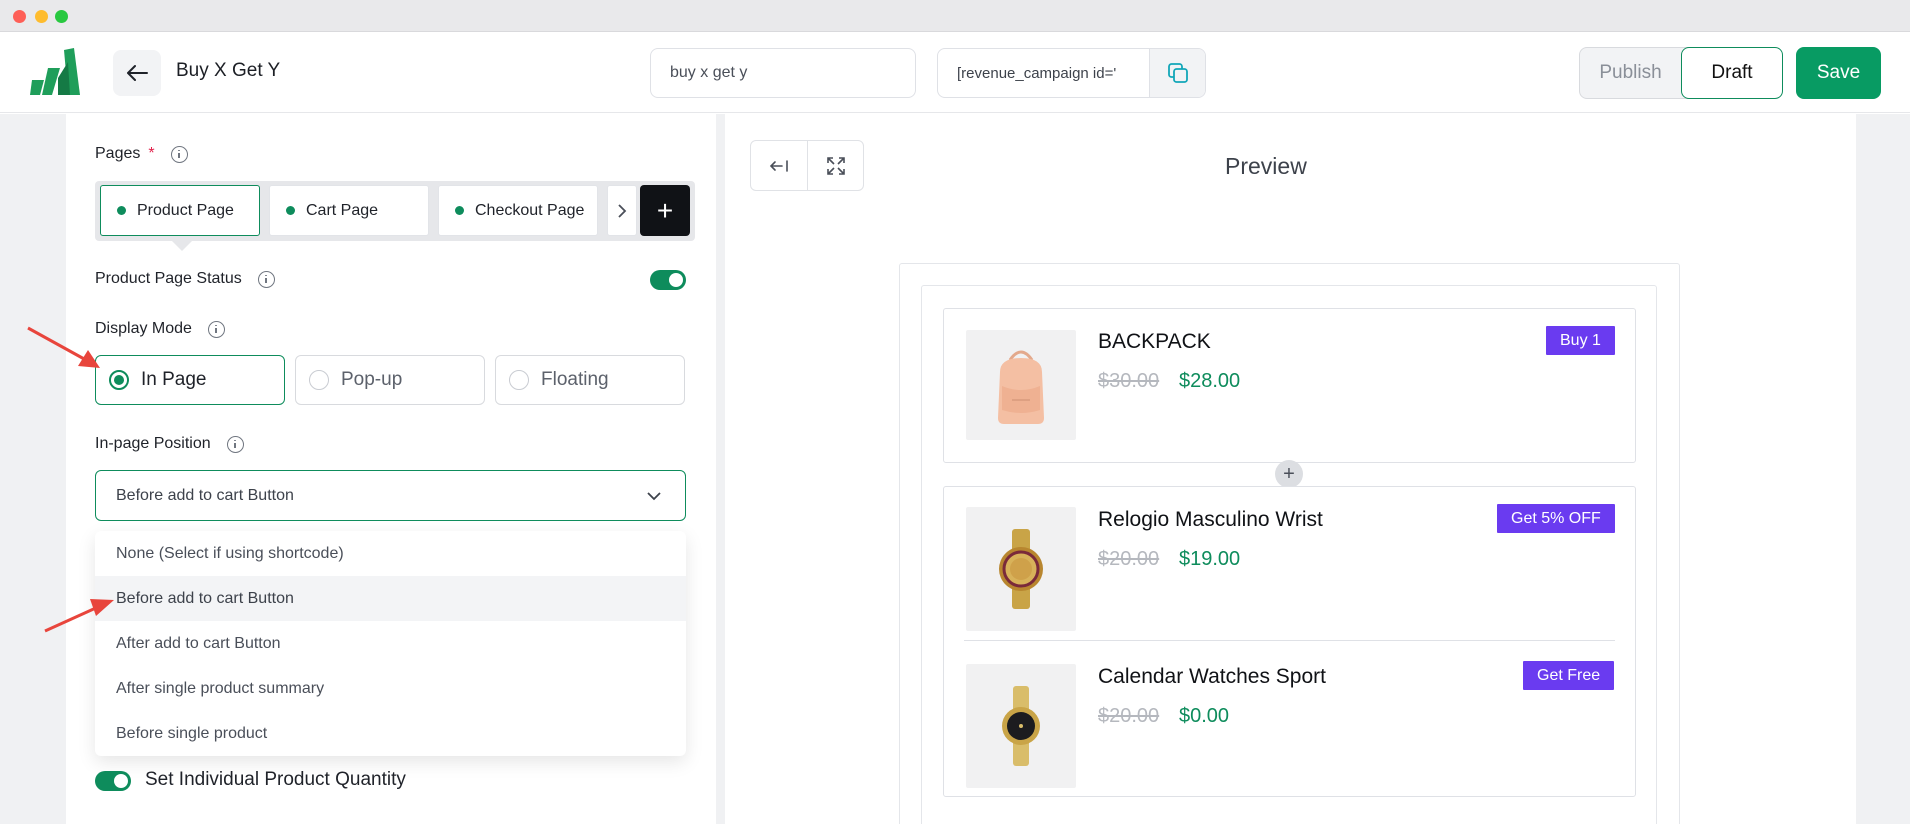 Image resolution: width=1910 pixels, height=824 pixels. I want to click on product-name: Relogio Masculino Wrist, so click(1210, 519).